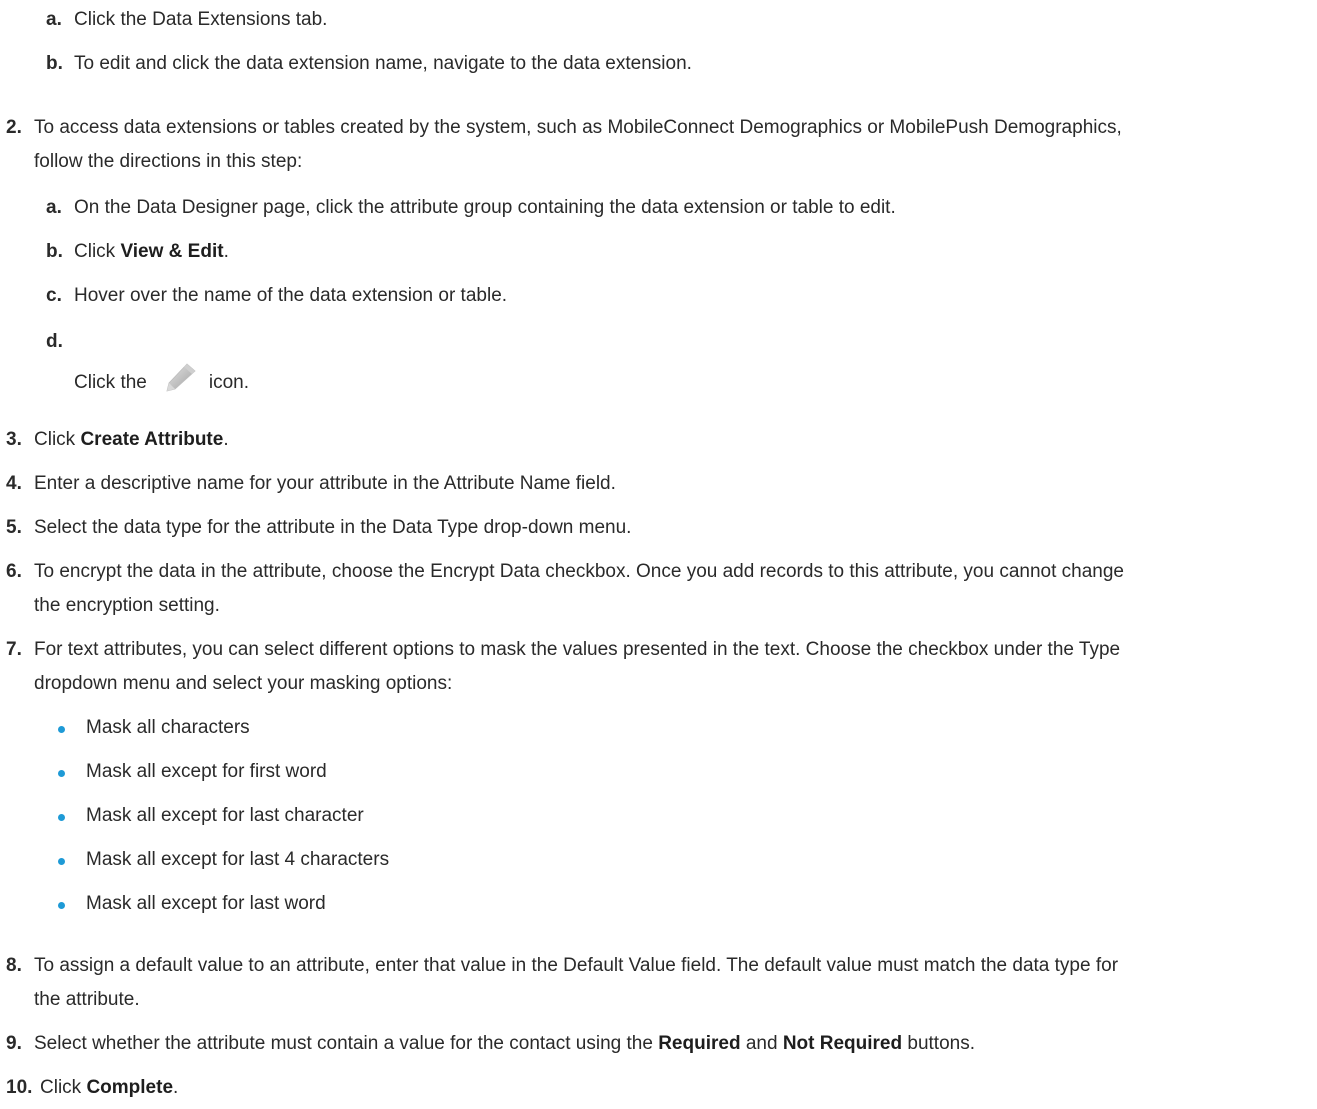 This screenshot has width=1317, height=1109. I want to click on step-1a-text: Click the Data Extensions tab., so click(201, 19).